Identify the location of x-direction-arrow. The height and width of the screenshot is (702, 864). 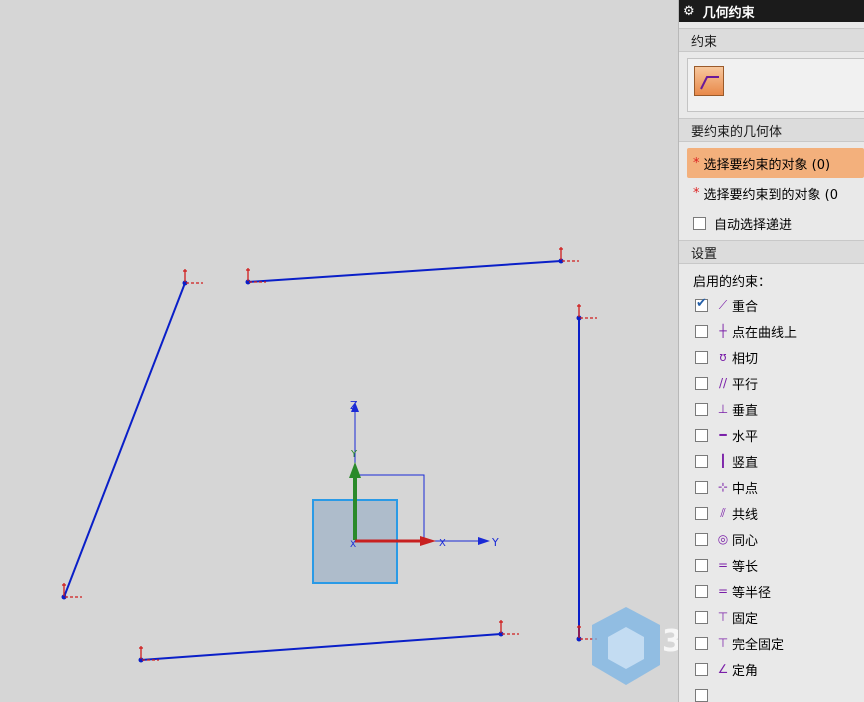
(428, 541).